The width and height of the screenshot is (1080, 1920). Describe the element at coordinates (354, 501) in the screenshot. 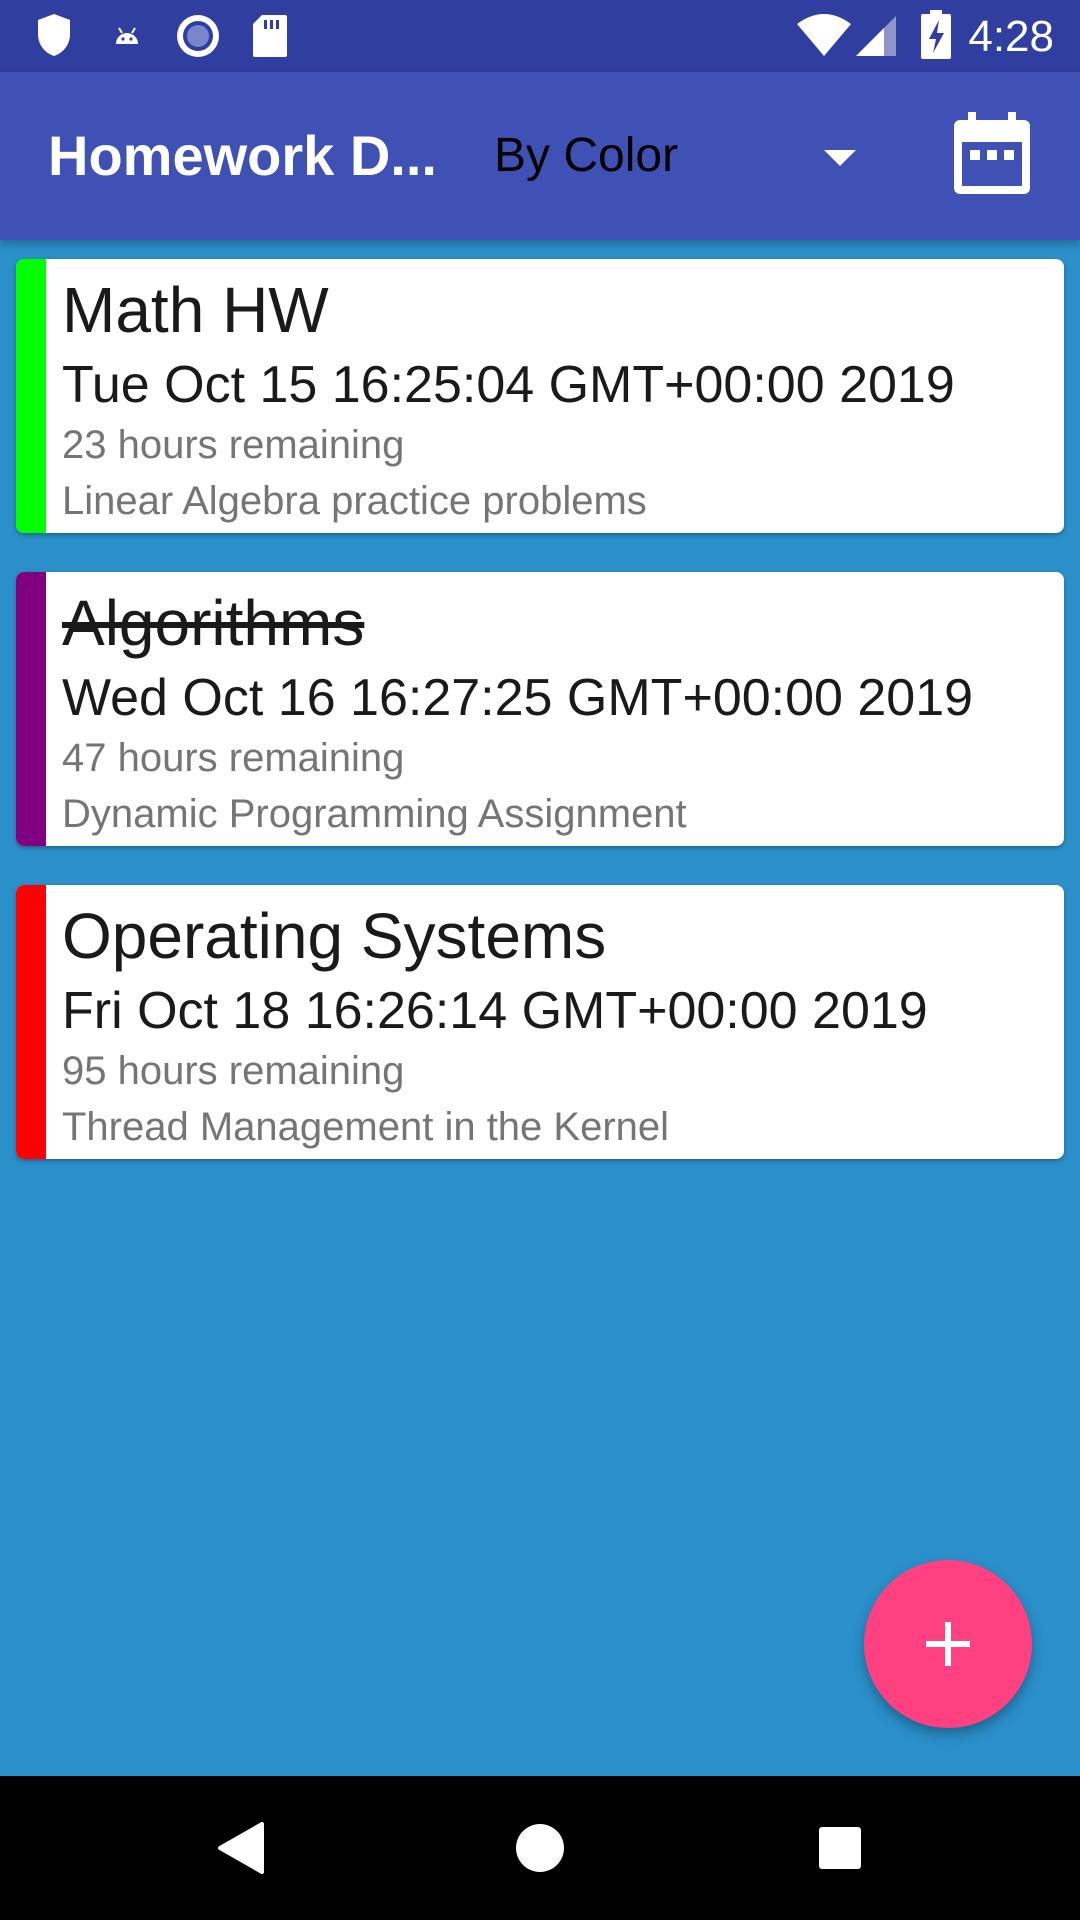

I see `assignment-description: Linear Algebra practice problems` at that location.